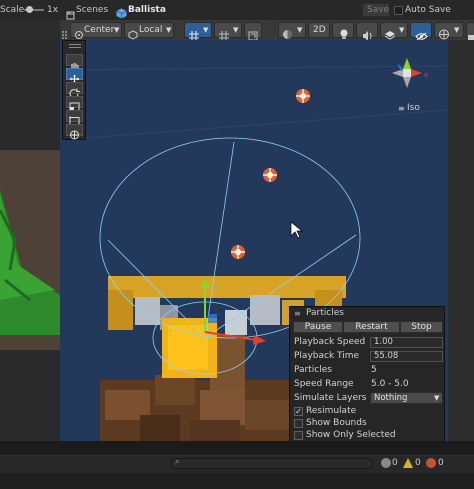  I want to click on console-toolbar: ⌕ 0 0 0, so click(237, 463).